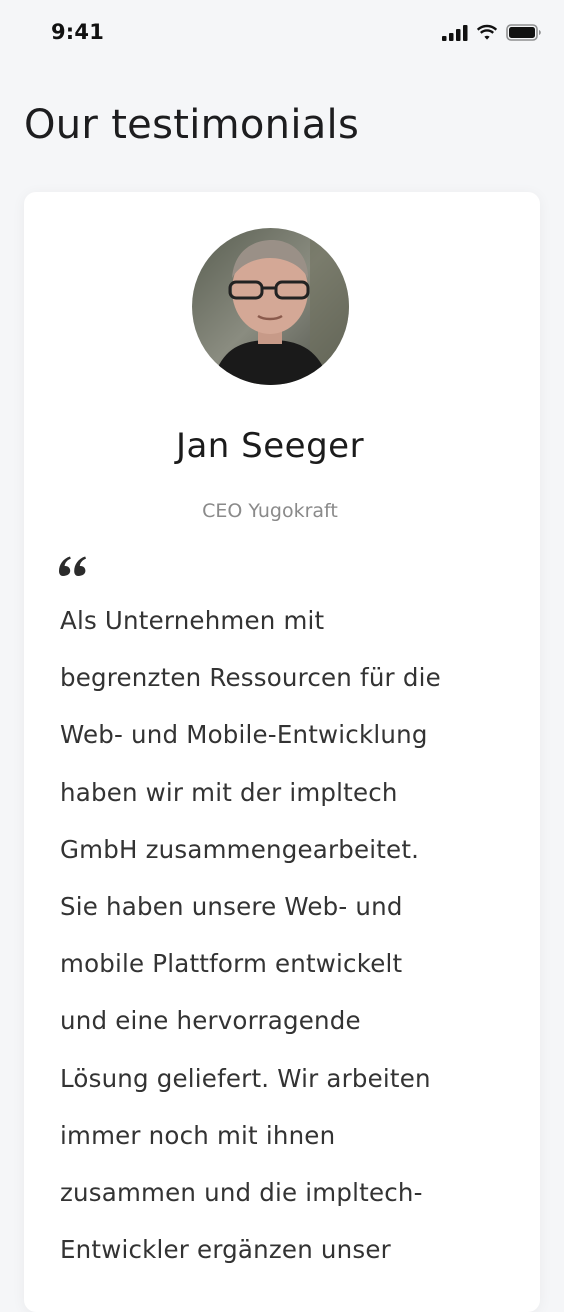 The width and height of the screenshot is (564, 1312). What do you see at coordinates (198, 1135) in the screenshot?
I see `quote-line: immer noch mit ihnen` at bounding box center [198, 1135].